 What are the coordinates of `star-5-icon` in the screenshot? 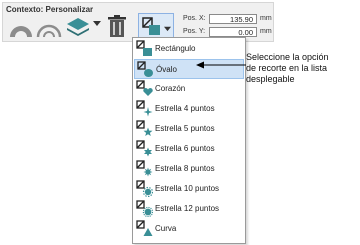 It's located at (144, 128).